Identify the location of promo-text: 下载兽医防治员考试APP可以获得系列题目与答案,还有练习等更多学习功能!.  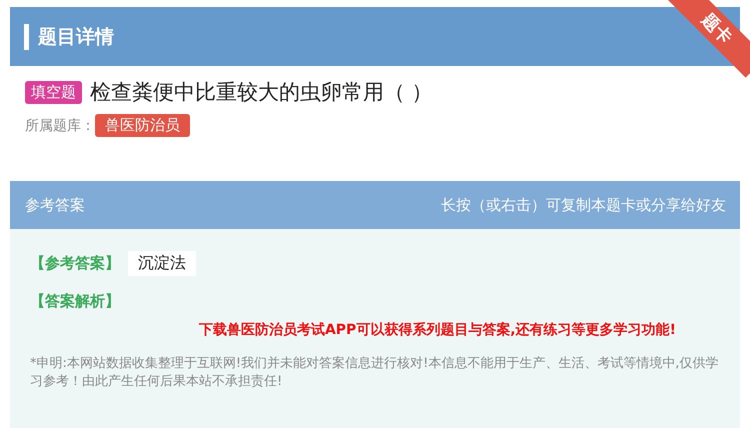
(437, 330).